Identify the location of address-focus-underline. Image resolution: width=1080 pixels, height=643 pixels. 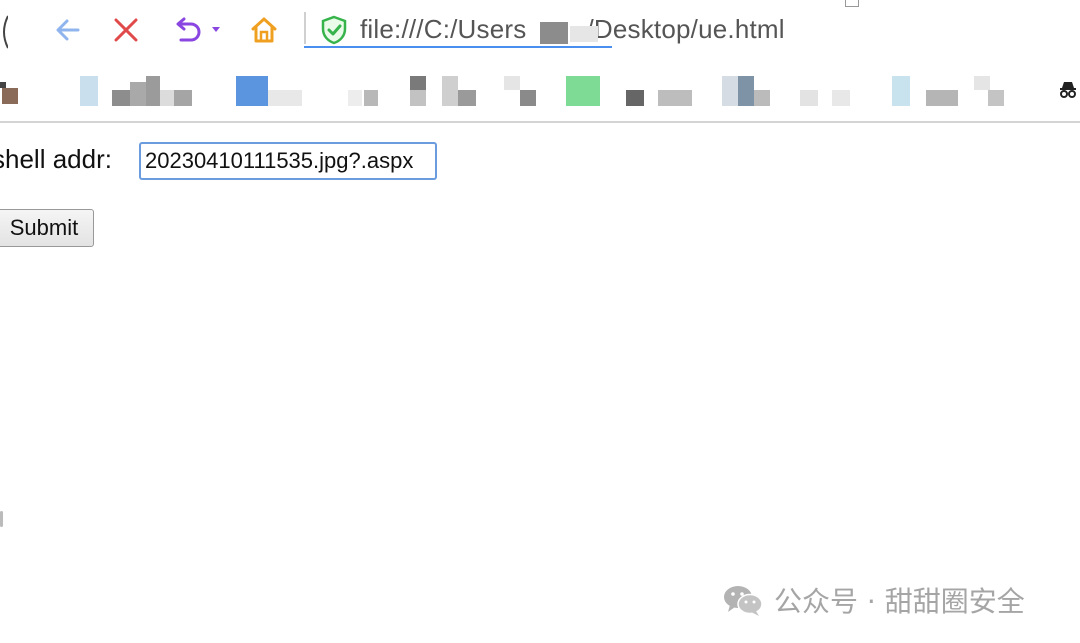
(458, 47).